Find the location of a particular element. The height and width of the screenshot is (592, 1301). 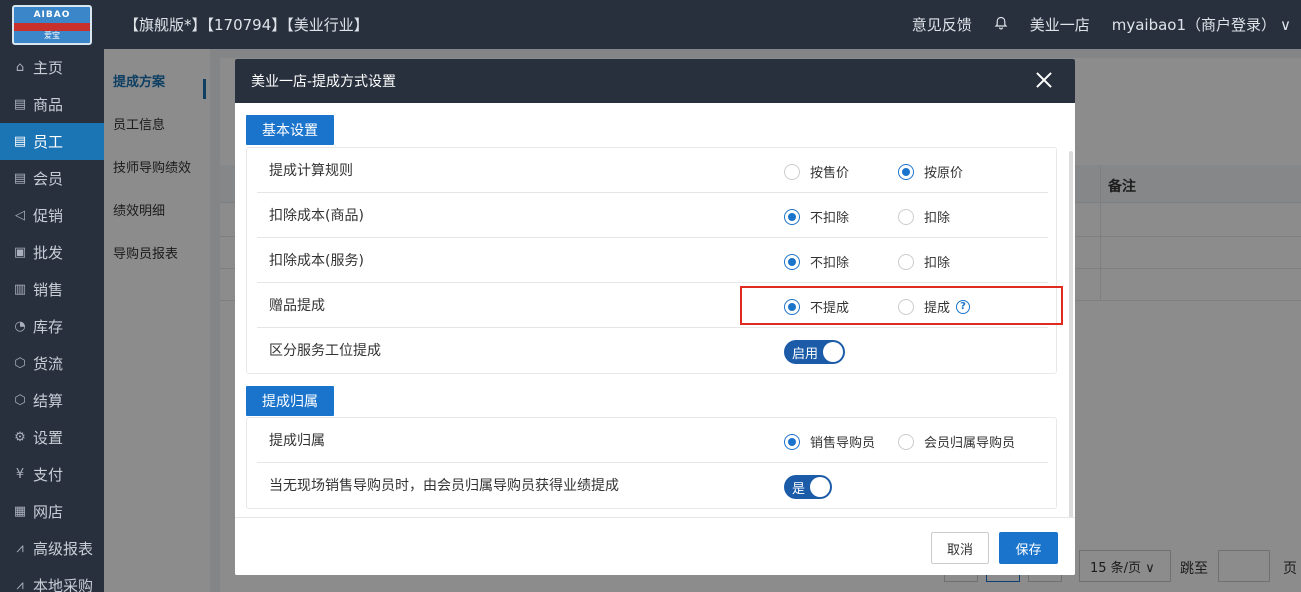

section-tag-basic: 基本设置 is located at coordinates (290, 130).